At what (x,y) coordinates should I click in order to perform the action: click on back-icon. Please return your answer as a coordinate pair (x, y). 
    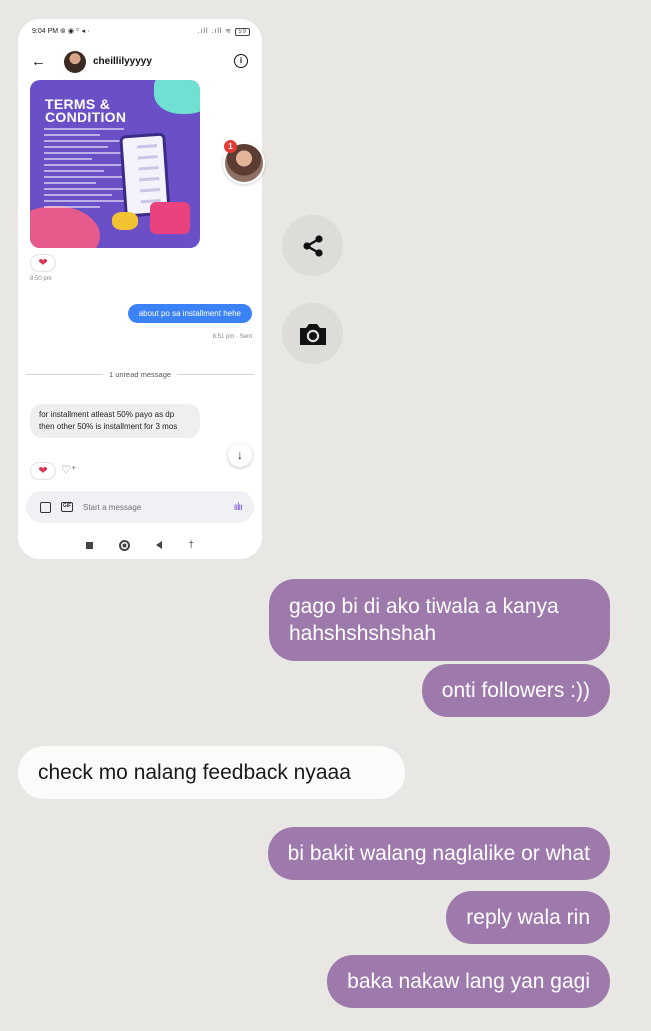
    Looking at the image, I should click on (159, 545).